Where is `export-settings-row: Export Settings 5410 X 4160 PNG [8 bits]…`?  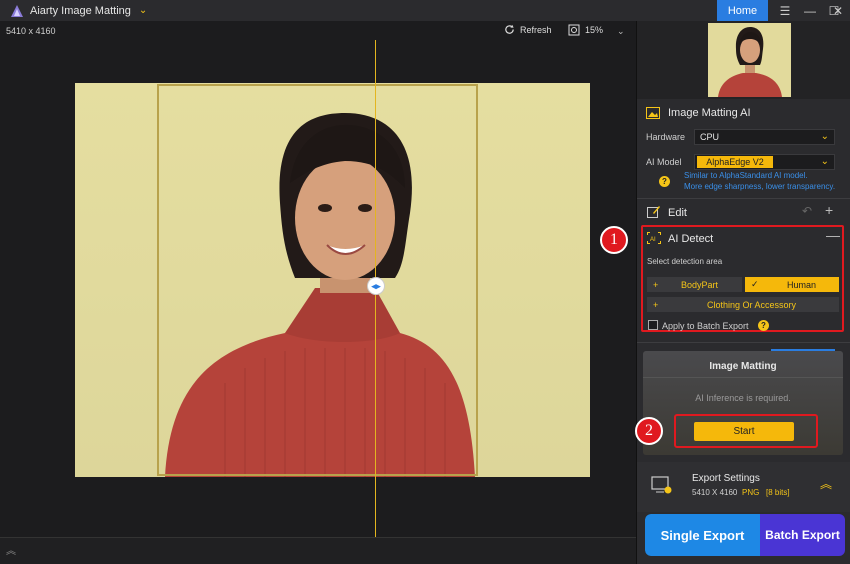
export-settings-row: Export Settings 5410 X 4160 PNG [8 bits]… is located at coordinates (743, 487).